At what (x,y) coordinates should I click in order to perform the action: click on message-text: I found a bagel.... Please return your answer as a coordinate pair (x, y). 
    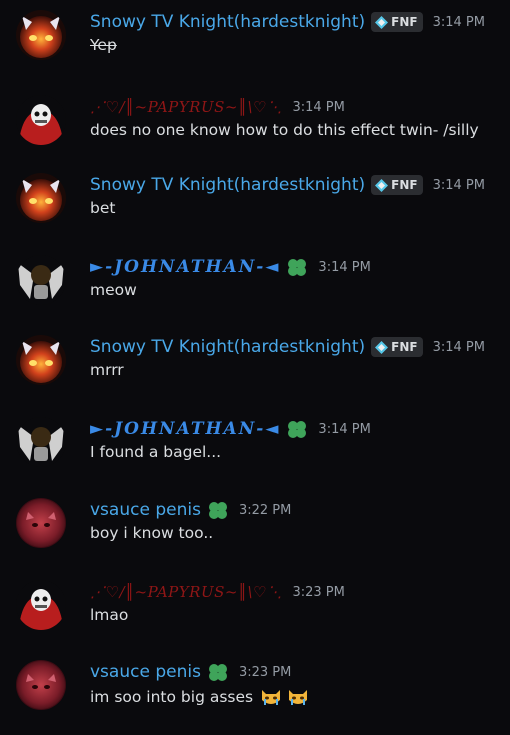
    Looking at the image, I should click on (156, 452).